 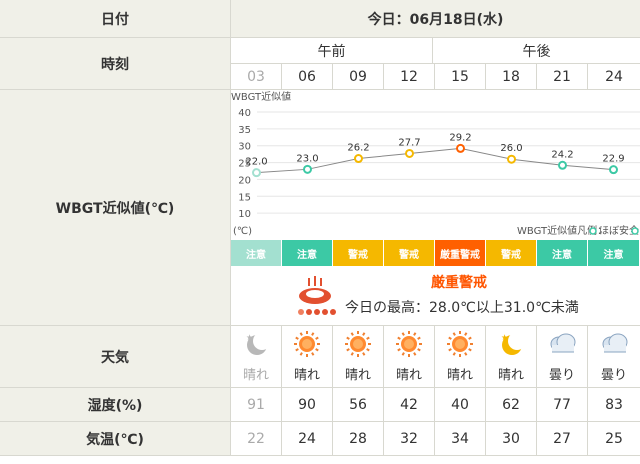 What do you see at coordinates (358, 148) in the screenshot?
I see `data-label: 26.2` at bounding box center [358, 148].